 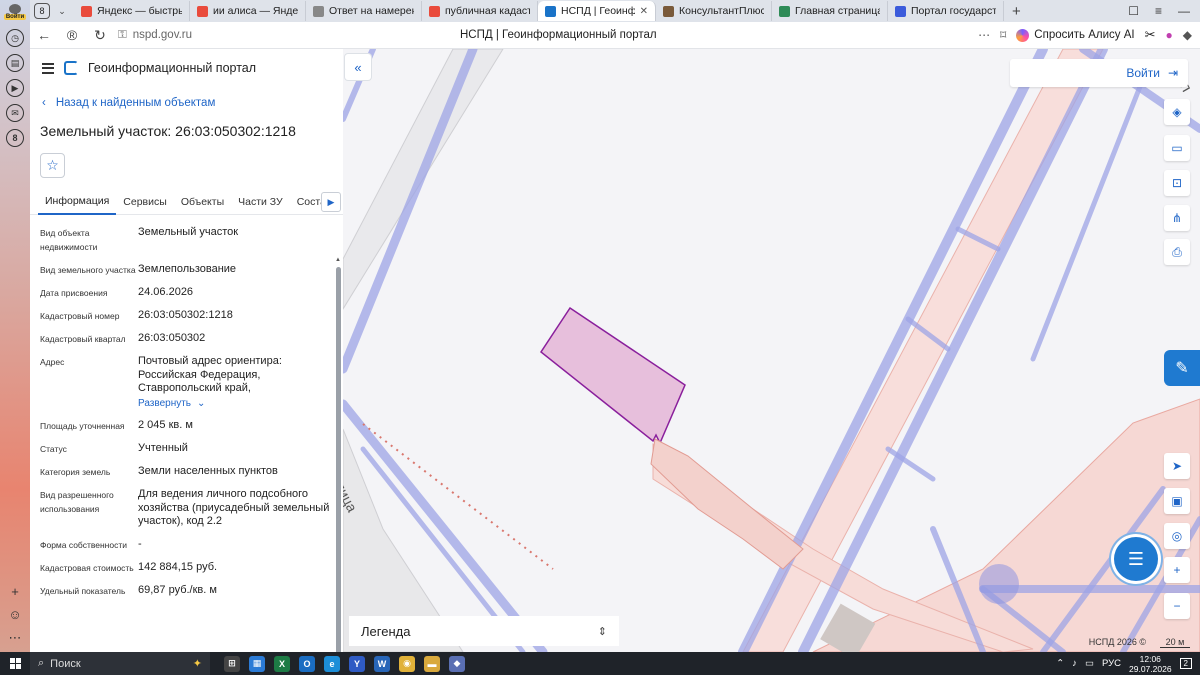 I want to click on back-to-results-link: ‹ Назад к найденным объектам, so click(x=192, y=103).